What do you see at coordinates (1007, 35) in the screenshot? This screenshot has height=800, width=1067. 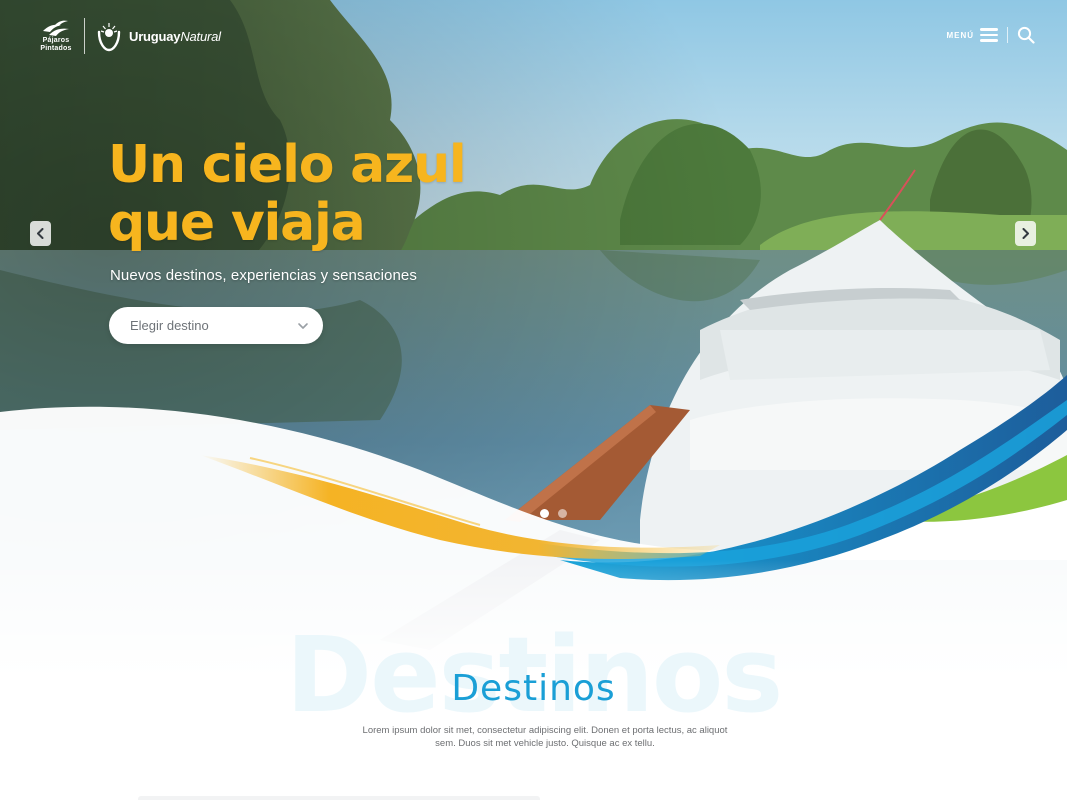 I see `nav-divider` at bounding box center [1007, 35].